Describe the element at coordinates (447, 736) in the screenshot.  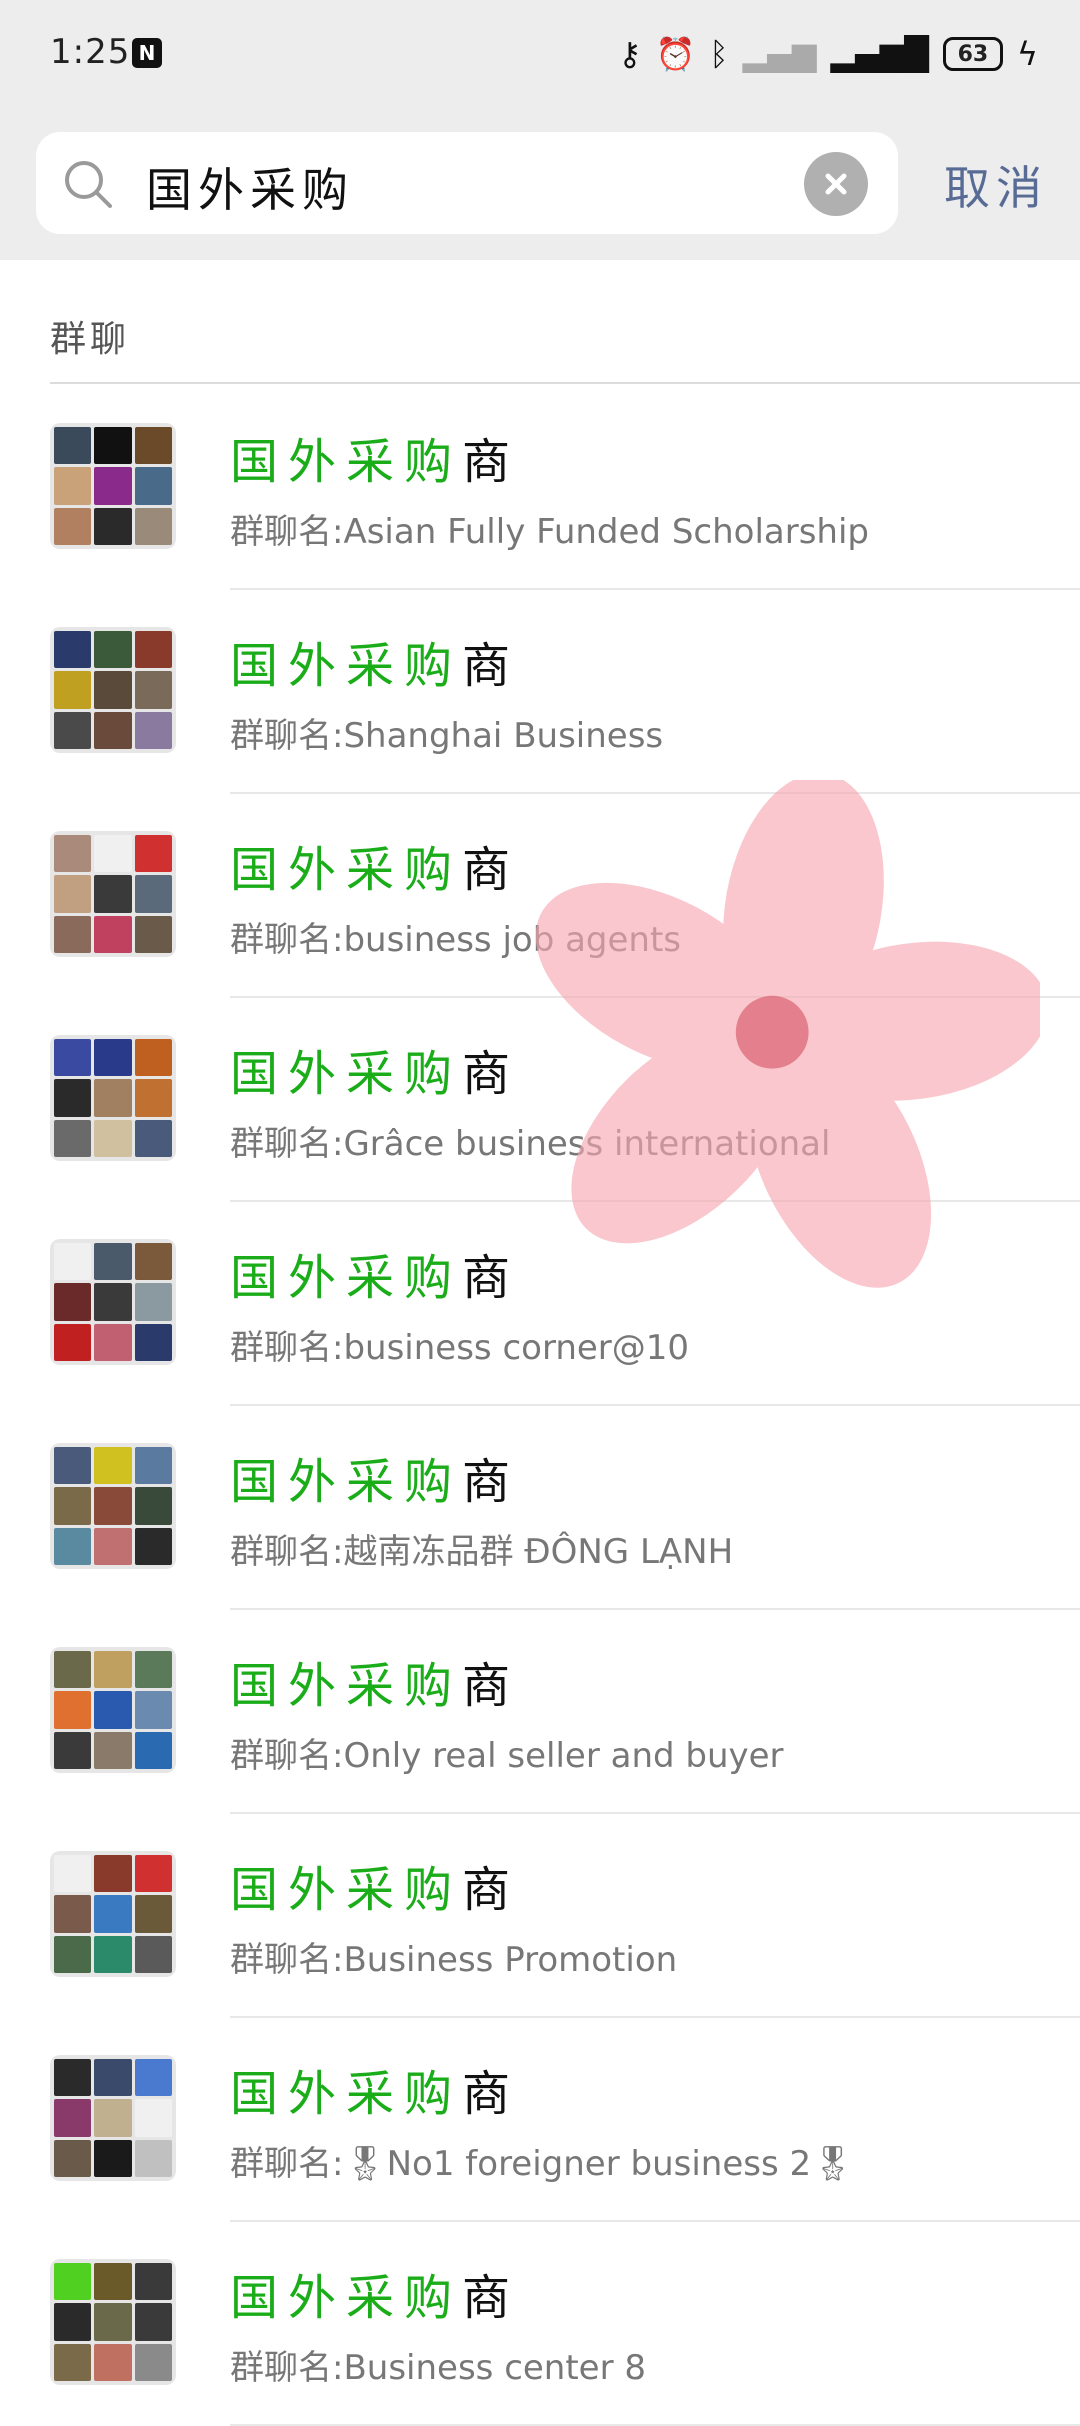
I see `group-subtitle: 群聊名:Shanghai Business` at that location.